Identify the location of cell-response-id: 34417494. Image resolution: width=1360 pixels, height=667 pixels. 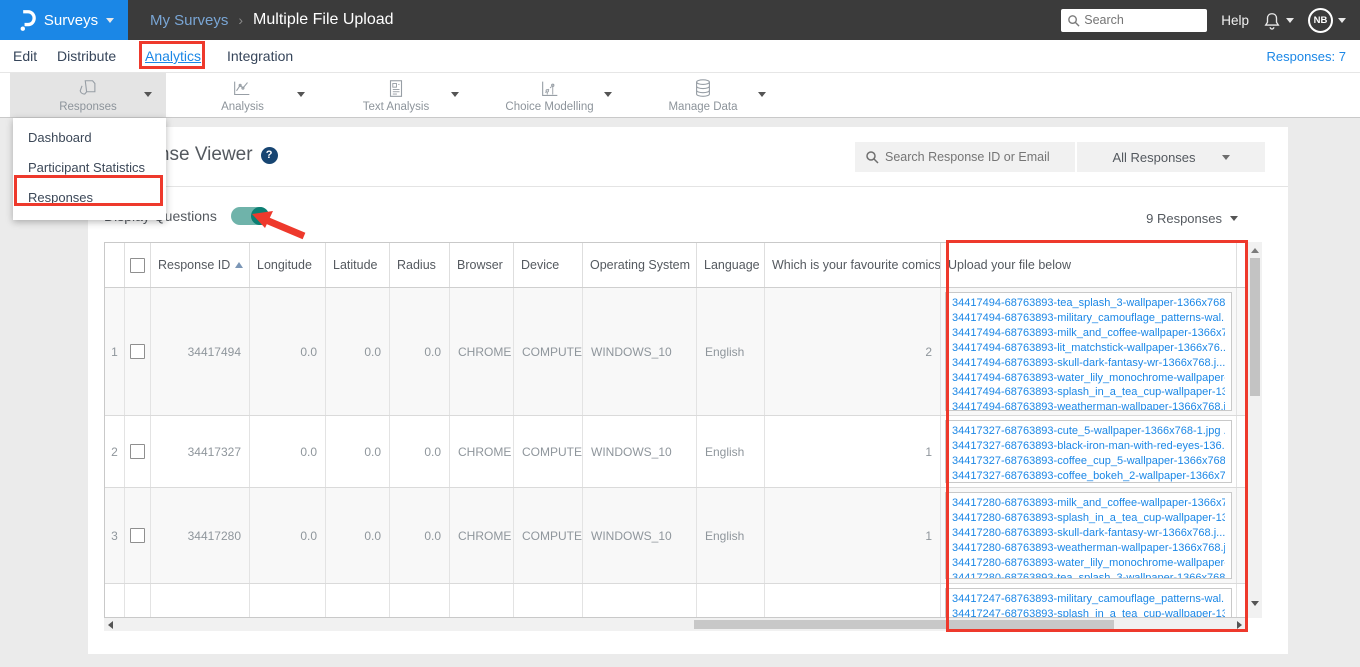
(200, 351).